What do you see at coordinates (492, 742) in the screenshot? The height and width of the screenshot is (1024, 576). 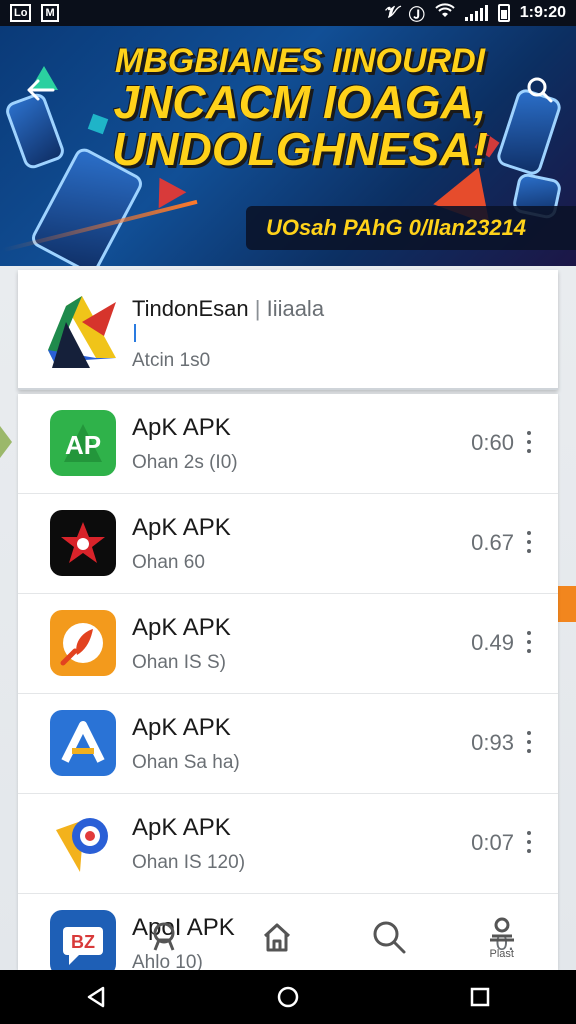 I see `app-value: 0:93` at bounding box center [492, 742].